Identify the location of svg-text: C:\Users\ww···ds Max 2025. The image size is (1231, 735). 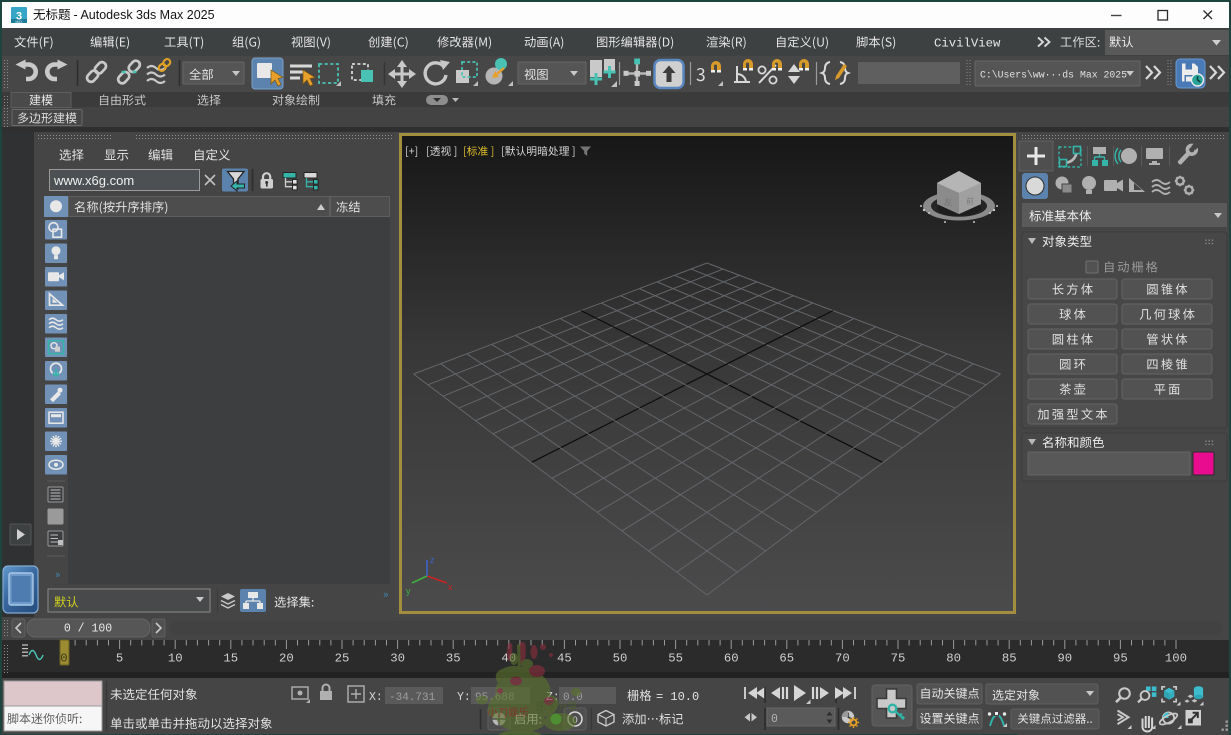
(1053, 75).